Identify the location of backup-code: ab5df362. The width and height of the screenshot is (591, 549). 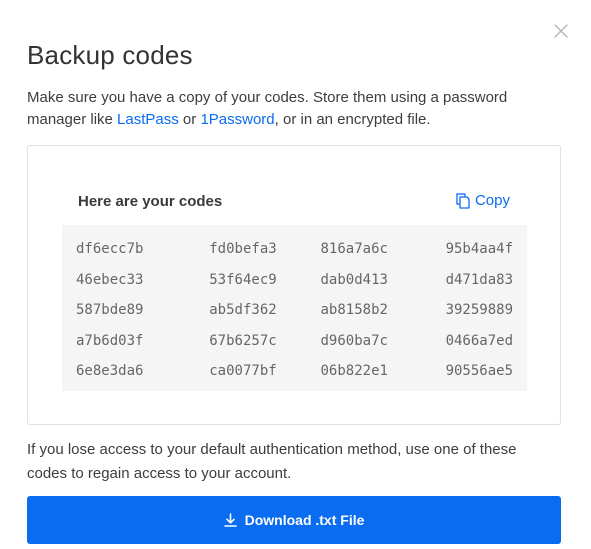
(243, 310).